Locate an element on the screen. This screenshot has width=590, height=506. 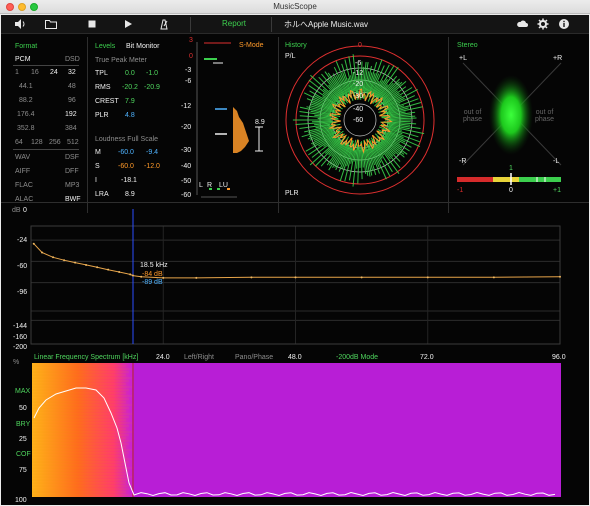
format-flac: FLAC is located at coordinates (24, 185).